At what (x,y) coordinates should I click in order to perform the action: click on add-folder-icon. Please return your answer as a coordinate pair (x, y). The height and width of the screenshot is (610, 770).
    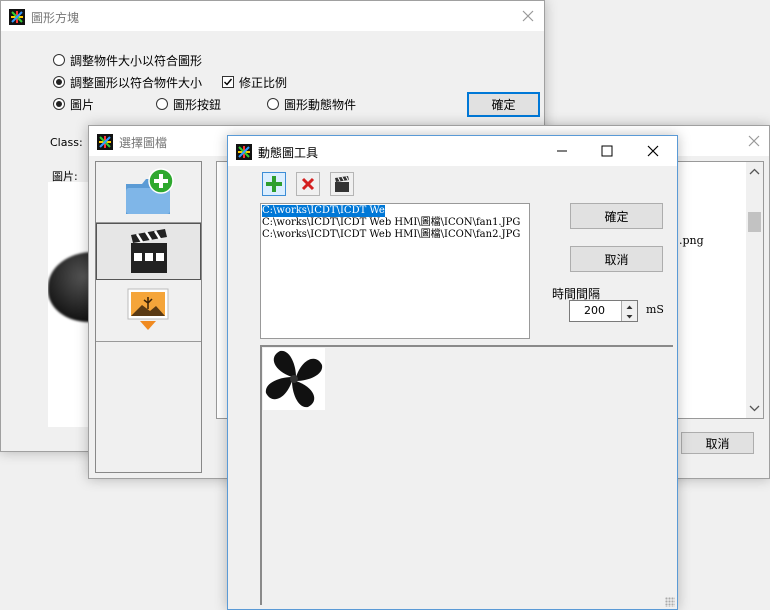
    Looking at the image, I should click on (150, 191).